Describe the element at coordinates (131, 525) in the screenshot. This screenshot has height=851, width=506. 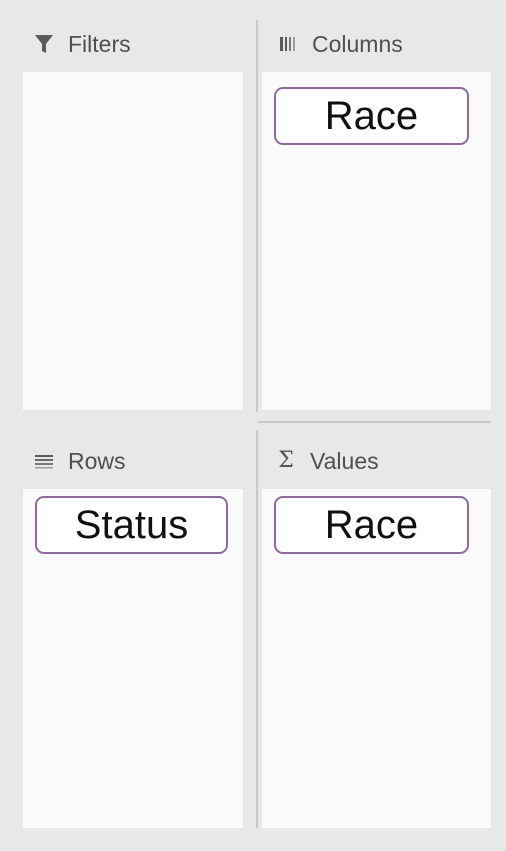
I see `rows-field-status: Status` at that location.